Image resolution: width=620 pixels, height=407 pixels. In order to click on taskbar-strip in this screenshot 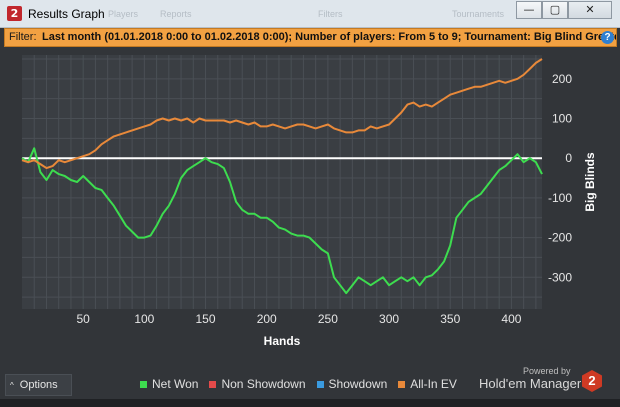, I will do `click(310, 403)`.